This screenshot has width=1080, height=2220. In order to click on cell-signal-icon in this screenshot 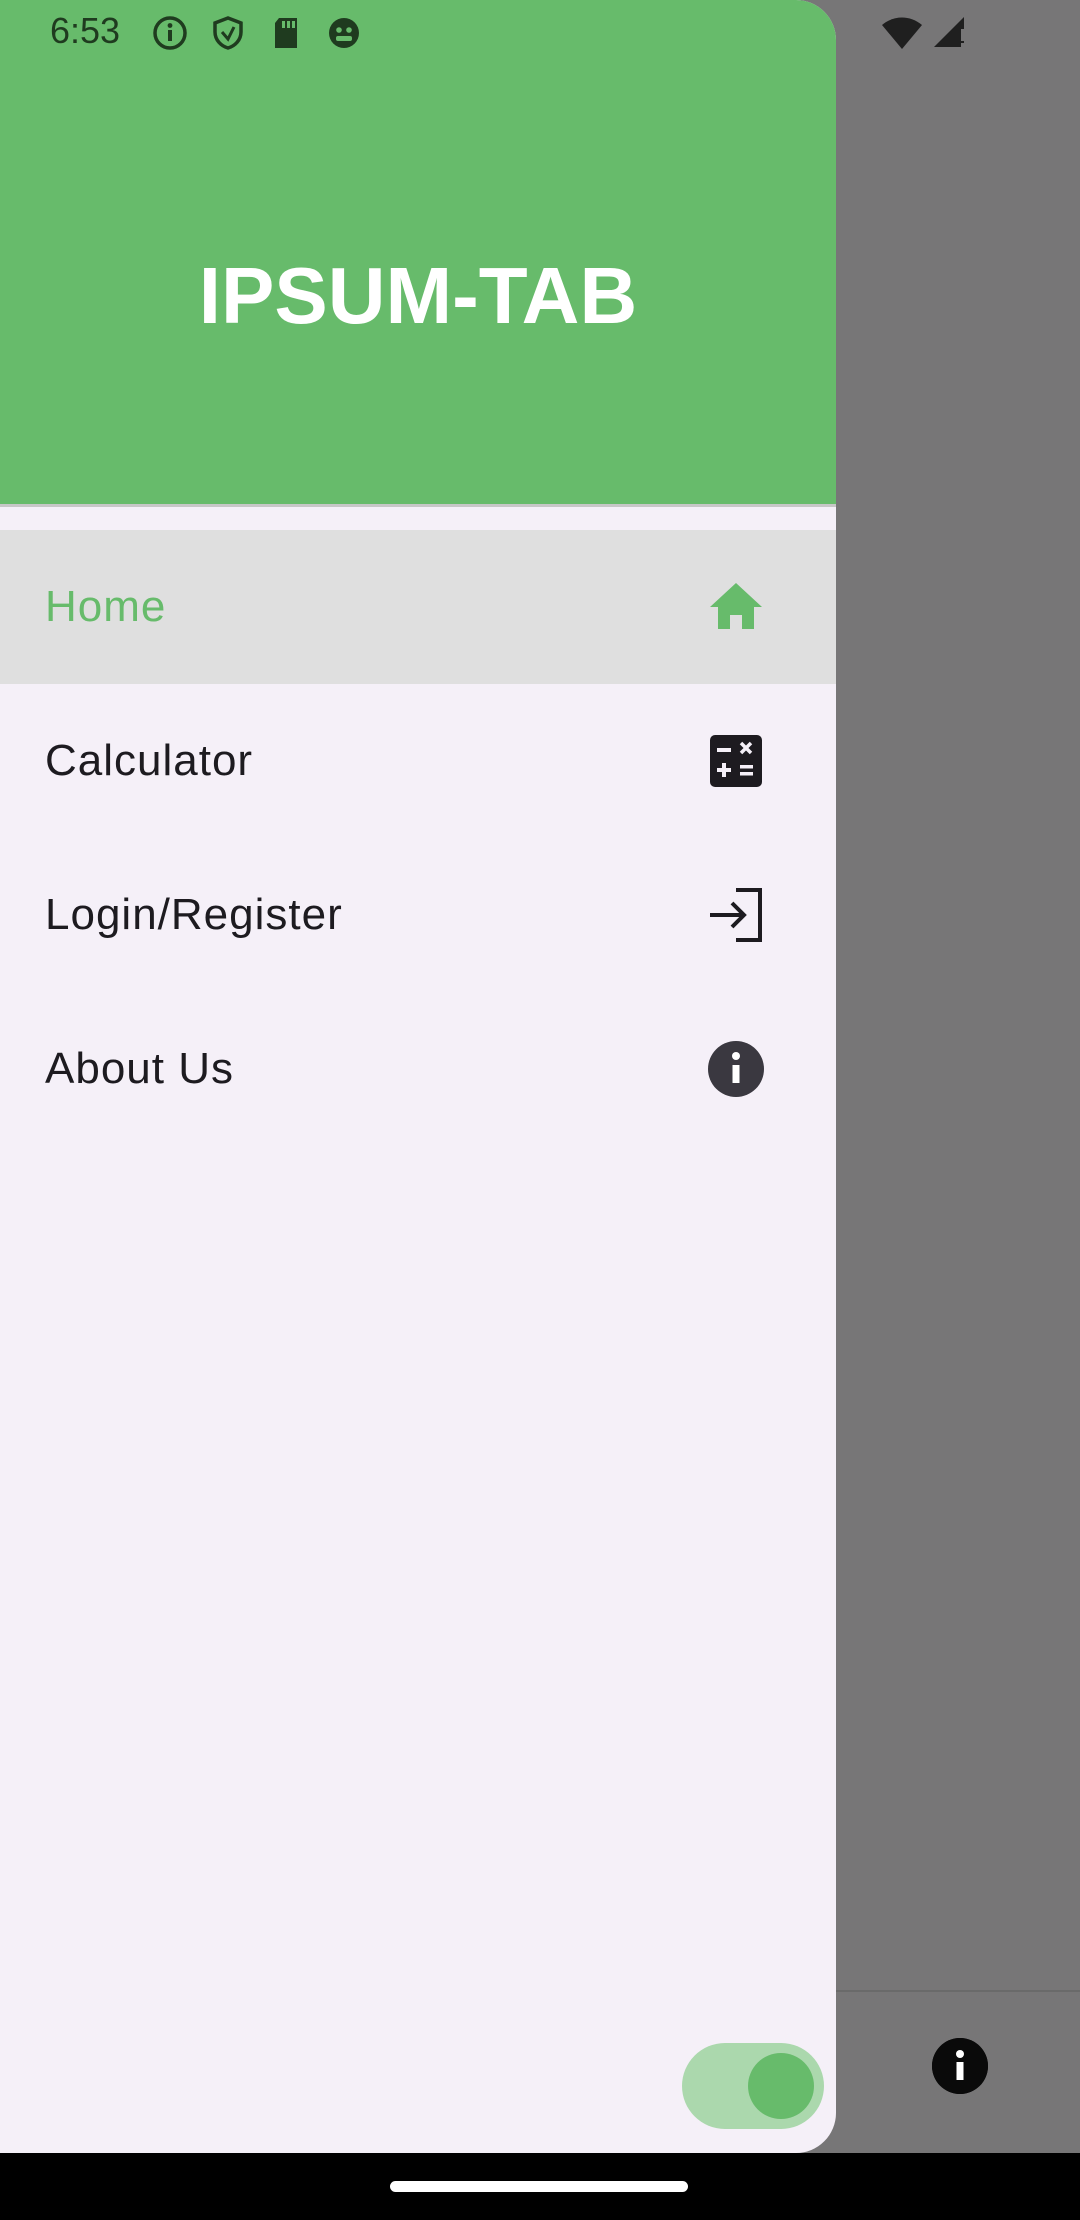, I will do `click(950, 35)`.